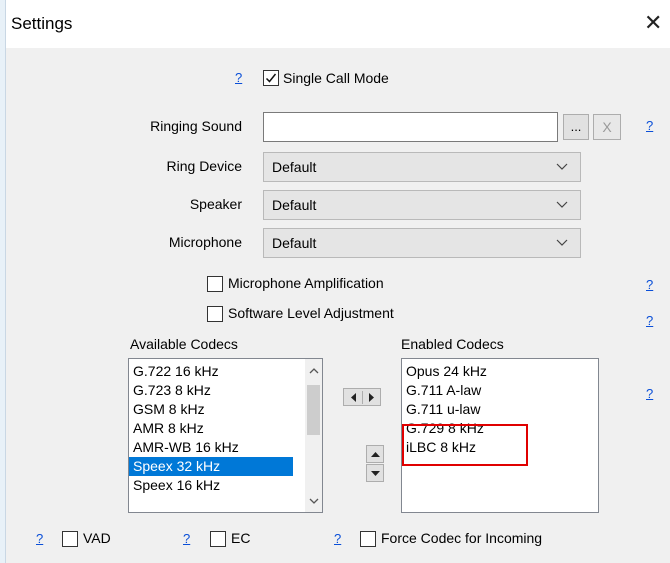  What do you see at coordinates (452, 344) in the screenshot?
I see `enabled-codecs-header: Enabled Codecs` at bounding box center [452, 344].